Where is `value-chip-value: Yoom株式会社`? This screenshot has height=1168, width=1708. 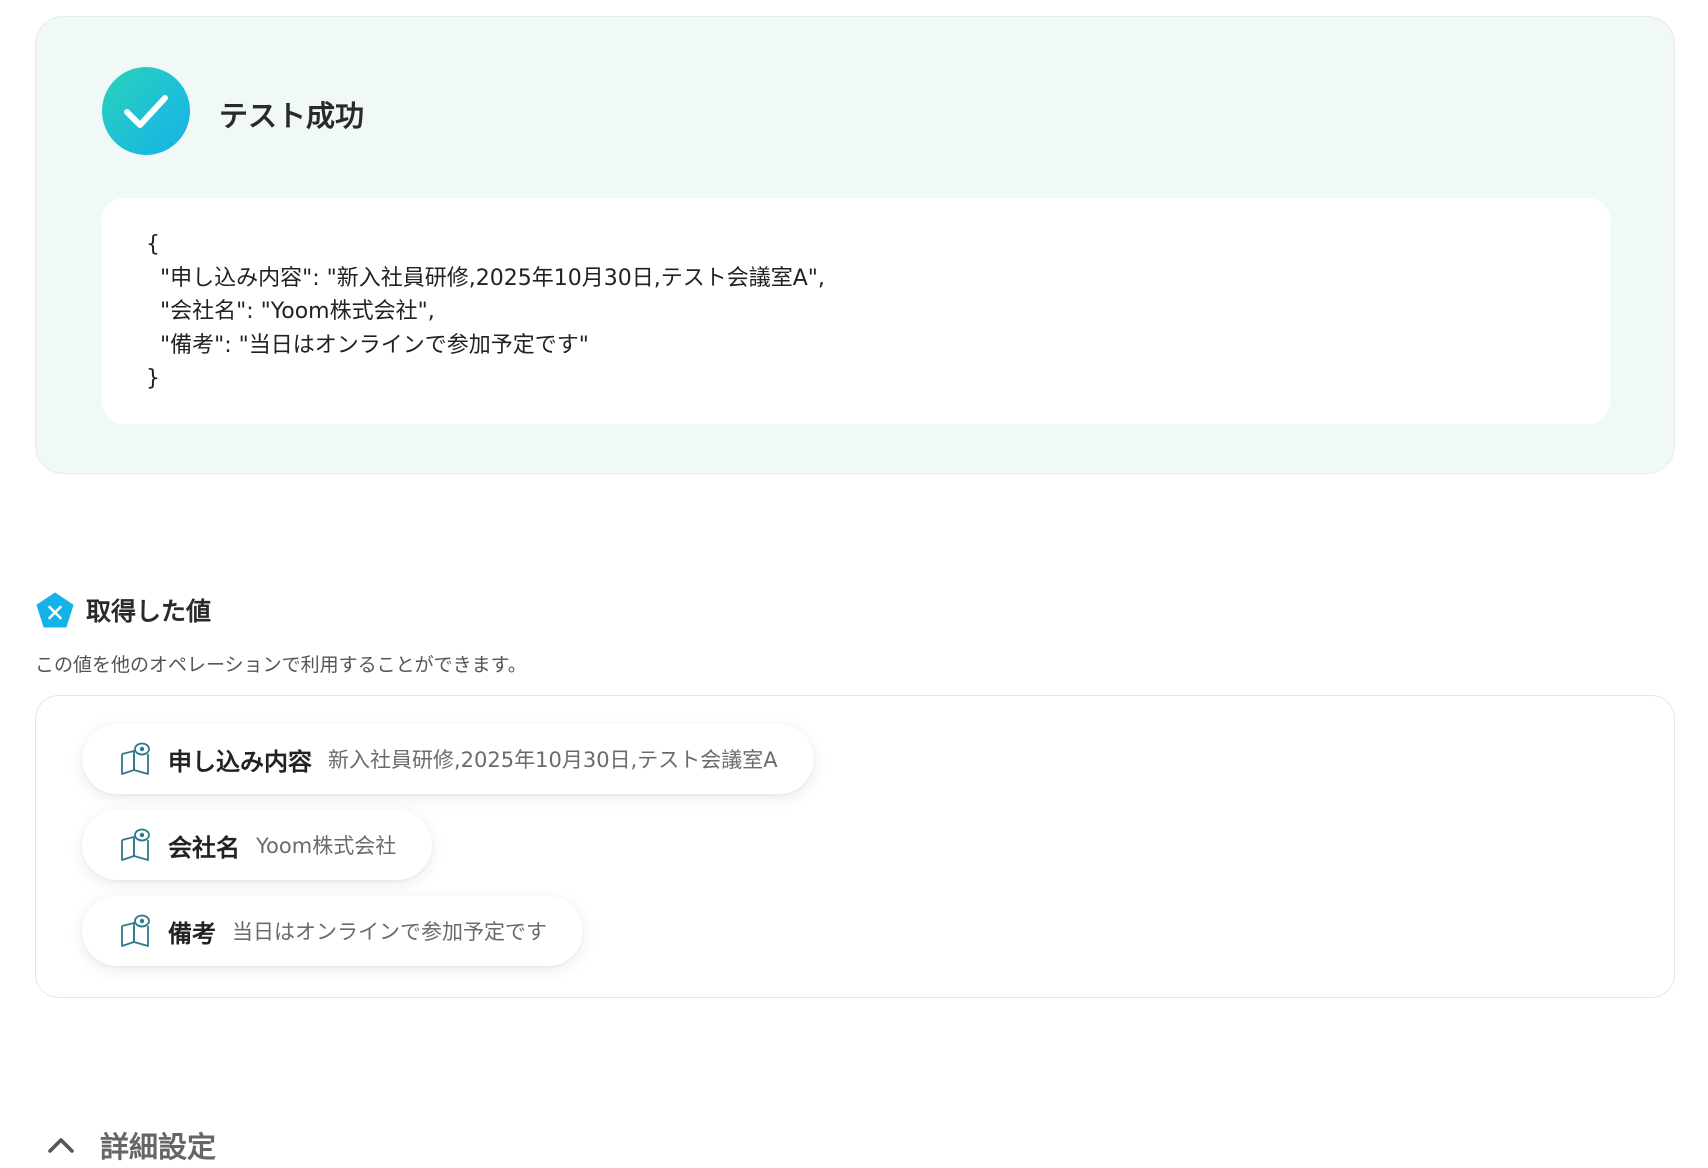 value-chip-value: Yoom株式会社 is located at coordinates (326, 846).